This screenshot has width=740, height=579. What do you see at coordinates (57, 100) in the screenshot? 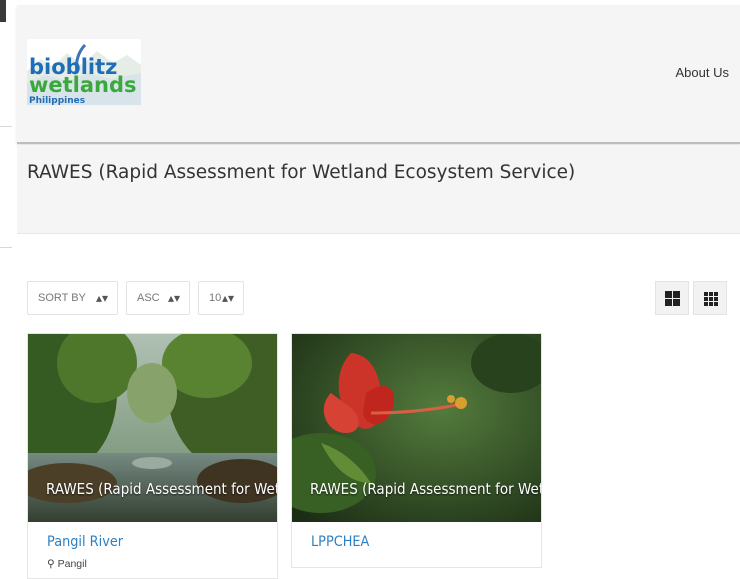
I see `logo-text-philippines: Philippines` at bounding box center [57, 100].